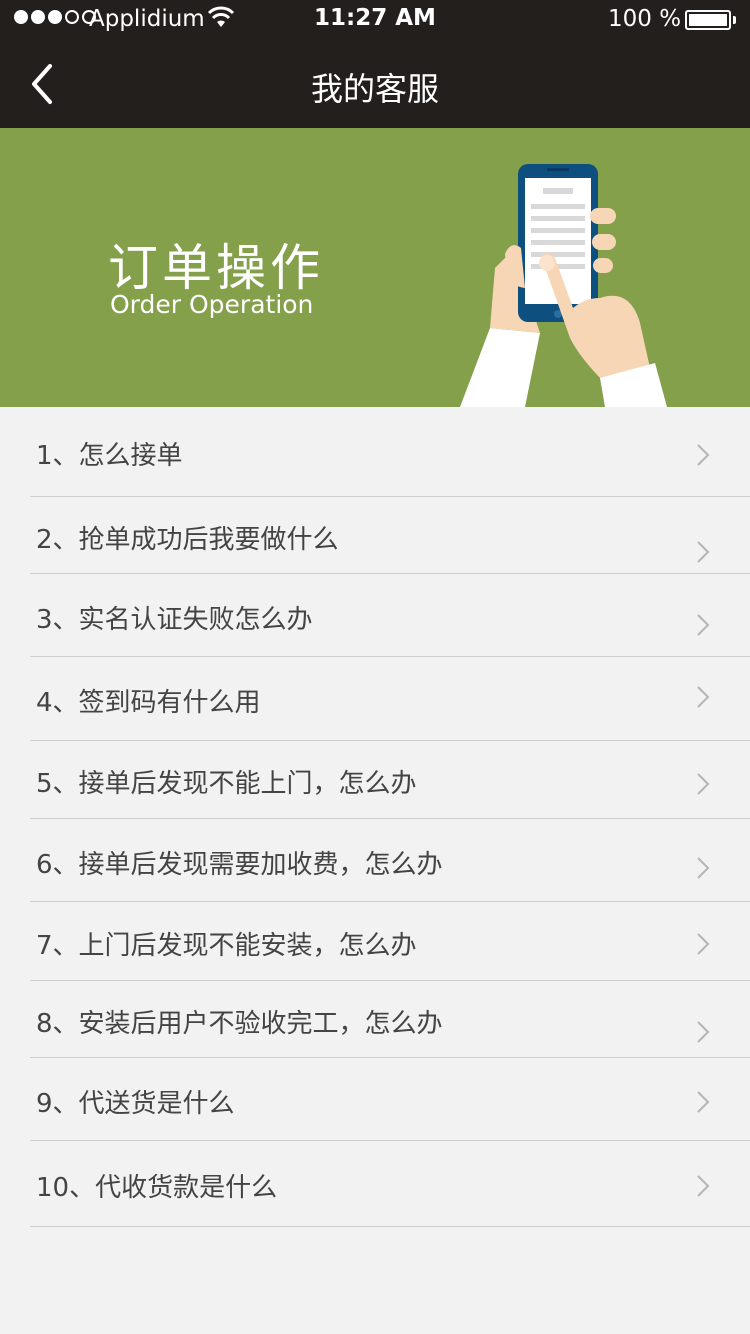 The width and height of the screenshot is (750, 1334). Describe the element at coordinates (375, 1099) in the screenshot. I see `faq-item-9: 9、代送货是什么` at that location.